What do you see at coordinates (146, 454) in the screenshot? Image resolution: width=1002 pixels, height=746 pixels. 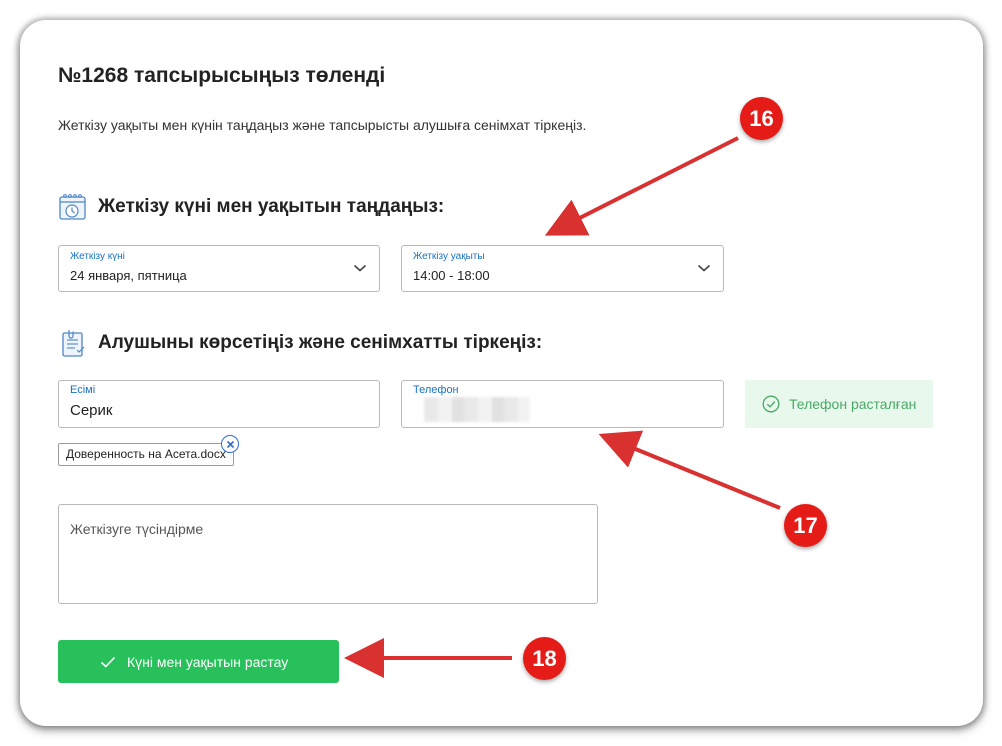 I see `attached-file-chip: Доверенность на Асета.docx` at bounding box center [146, 454].